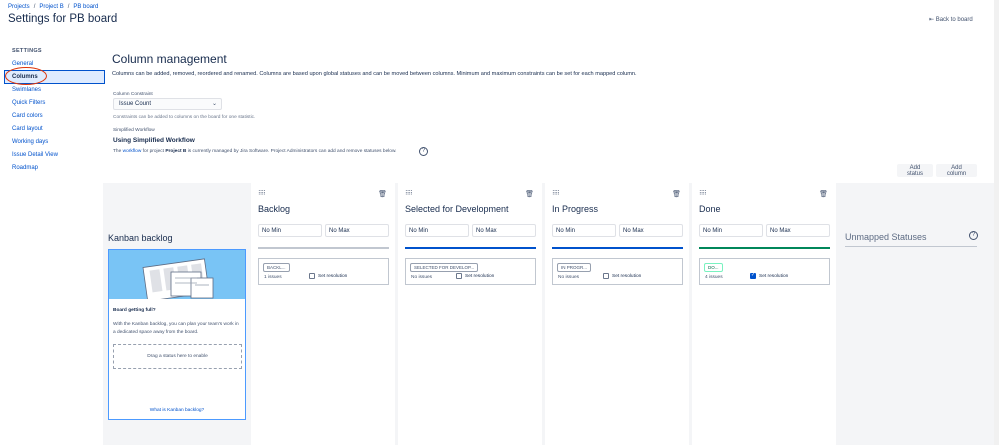 Image resolution: width=999 pixels, height=445 pixels. I want to click on workflow-project-name: Project B, so click(176, 151).